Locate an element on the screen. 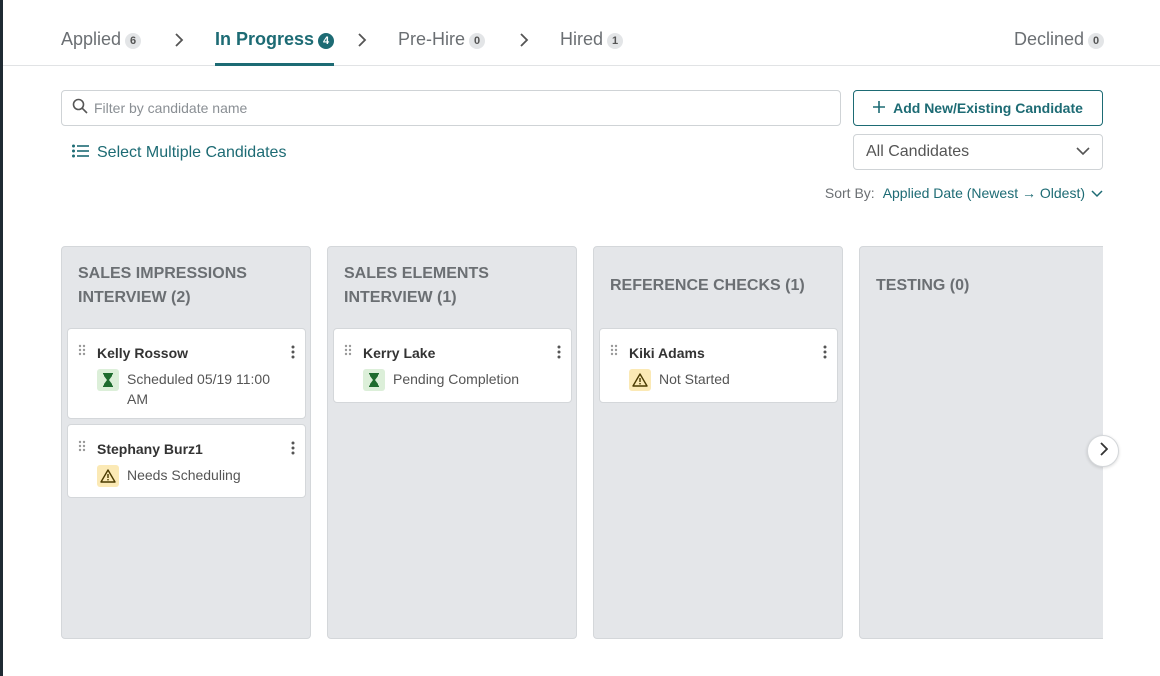 This screenshot has width=1160, height=676. tab-pre-hire: Pre-Hire 0 is located at coordinates (442, 47).